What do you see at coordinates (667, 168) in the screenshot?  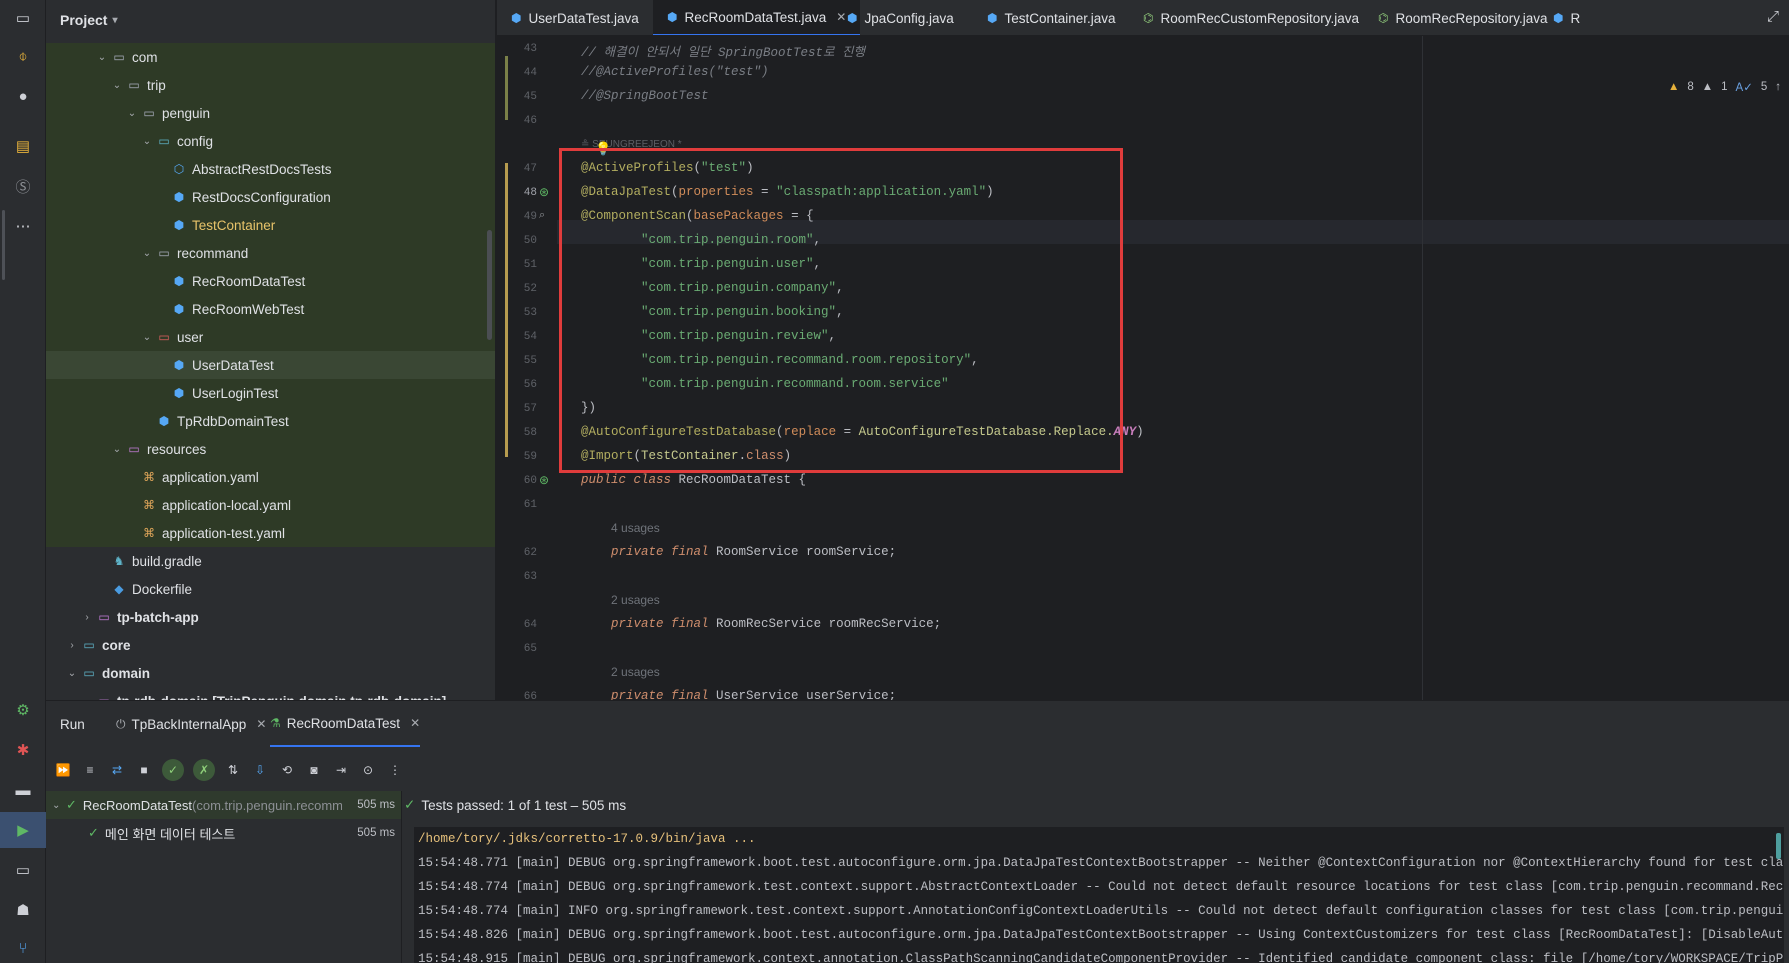 I see `code-line: @ActiveProfiles("test")` at bounding box center [667, 168].